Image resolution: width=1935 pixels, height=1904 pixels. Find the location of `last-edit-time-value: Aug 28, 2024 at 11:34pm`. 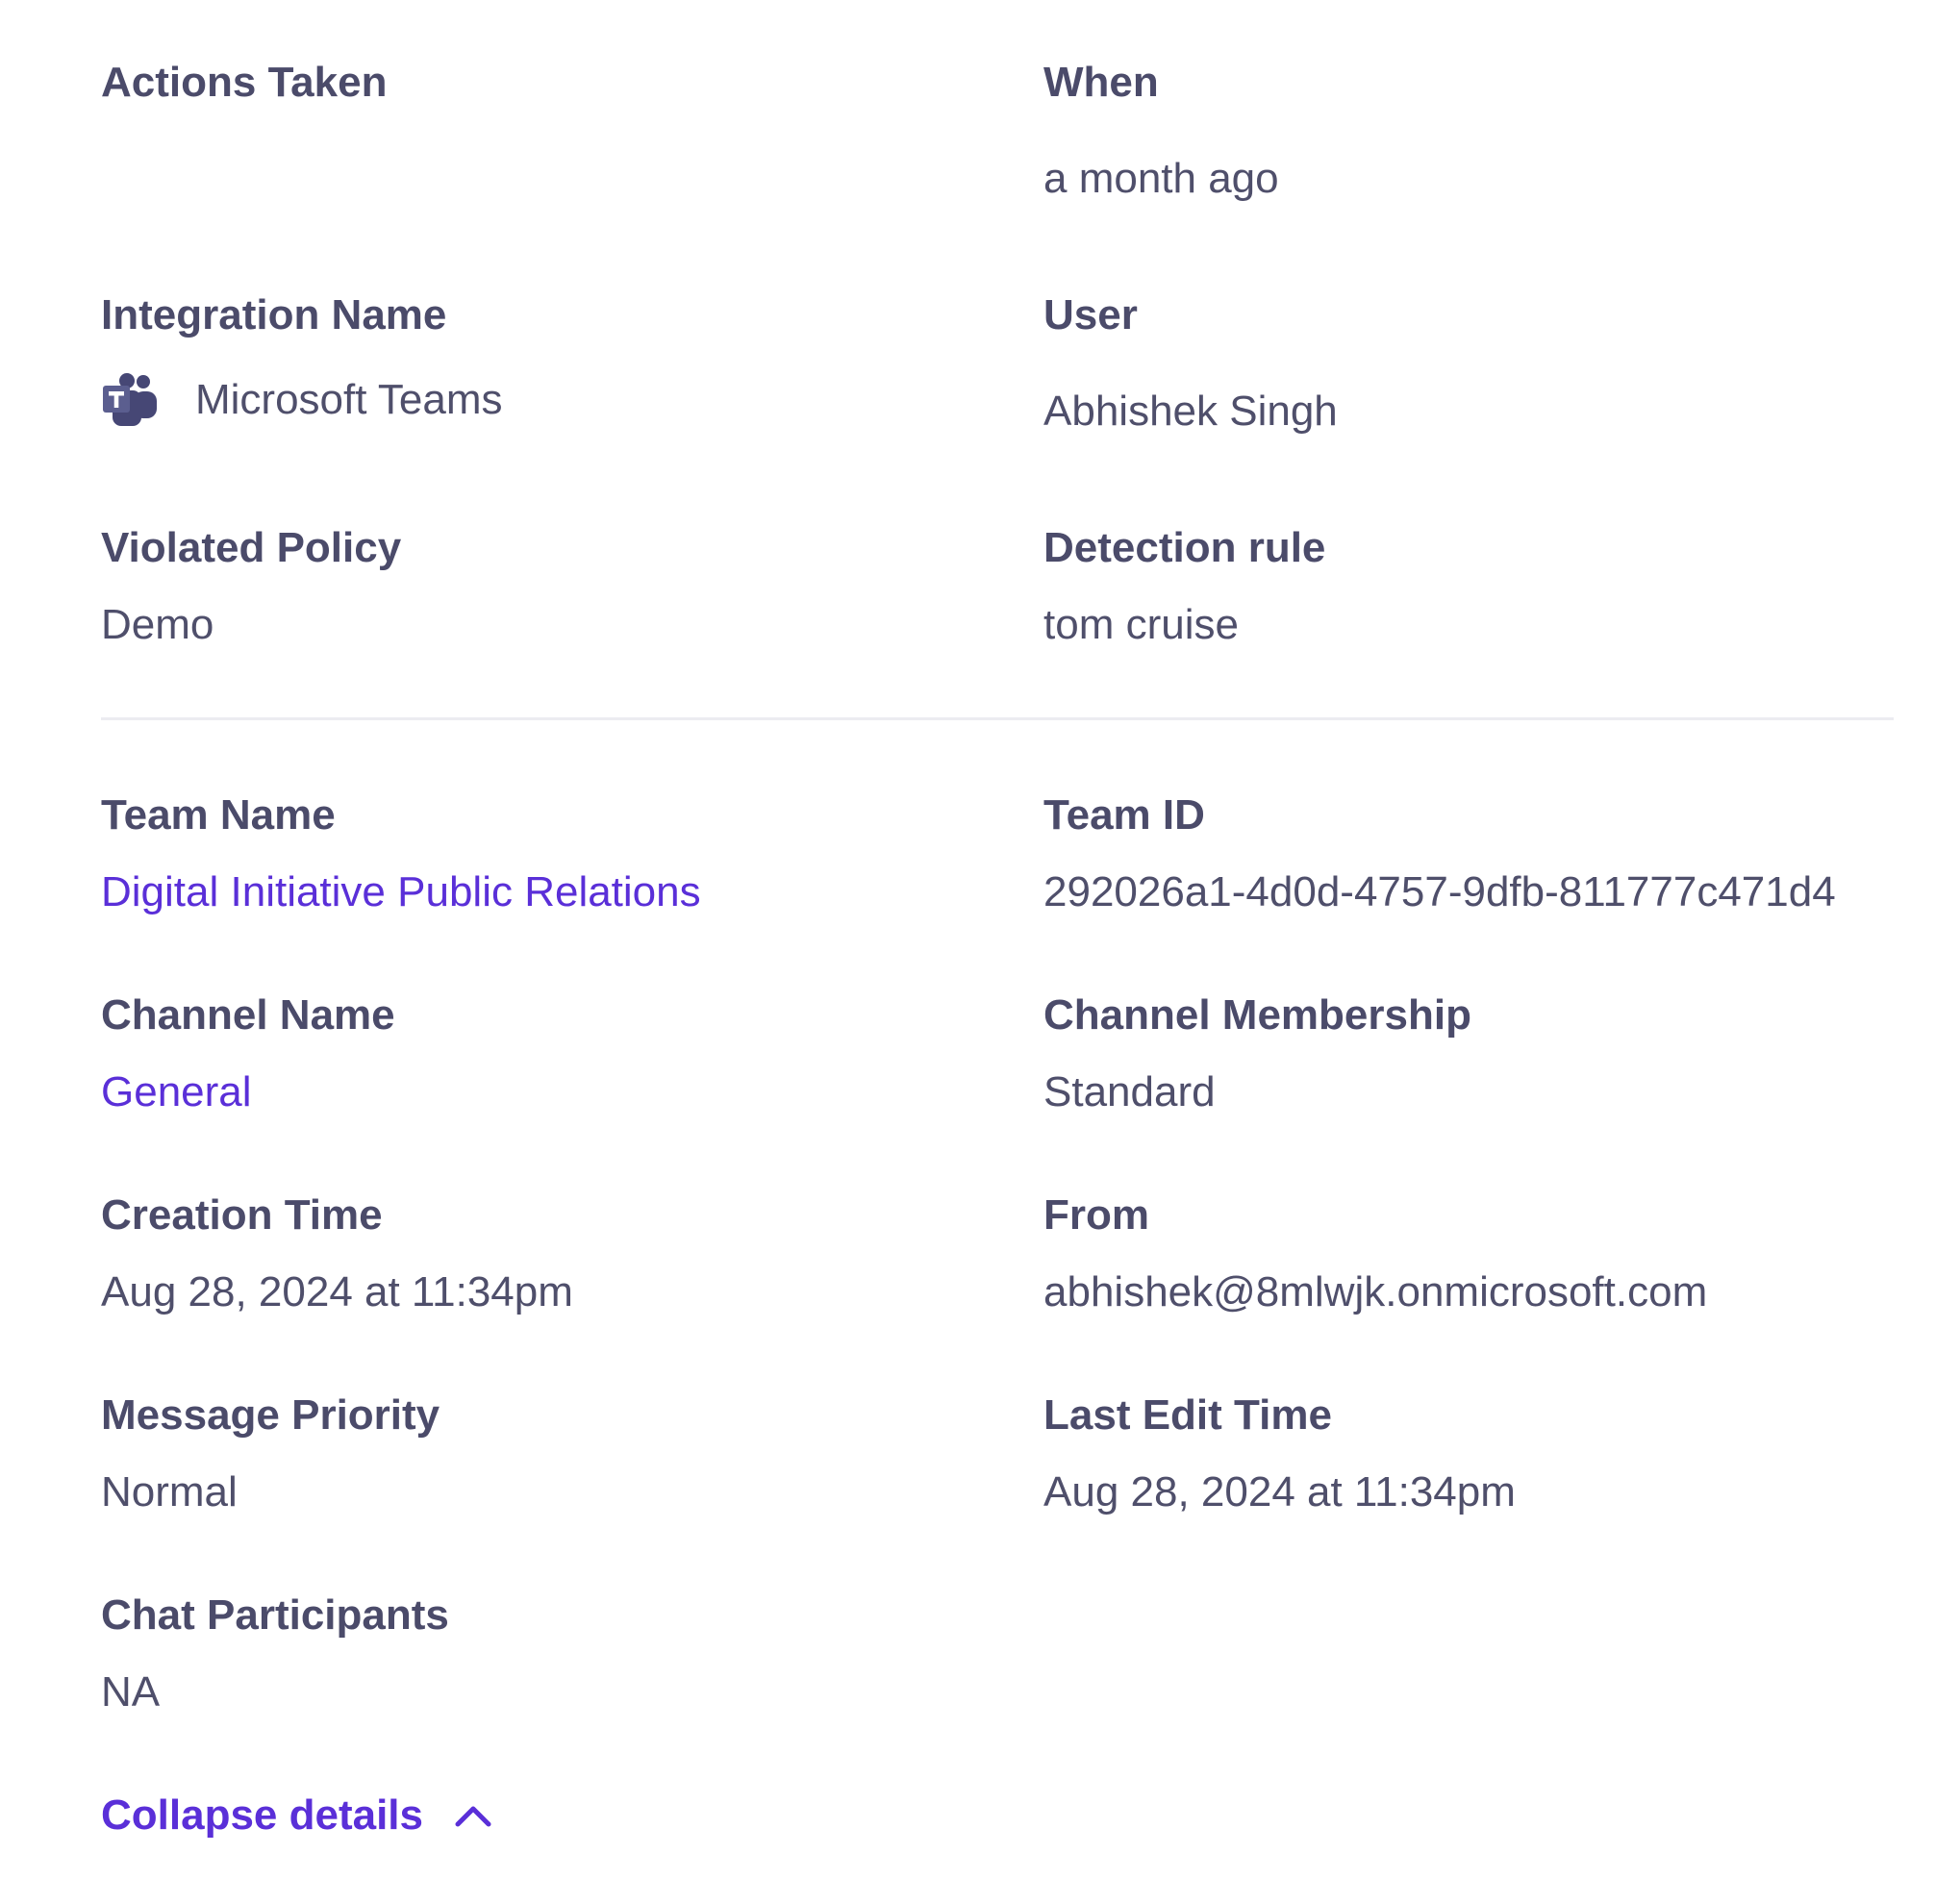

last-edit-time-value: Aug 28, 2024 at 11:34pm is located at coordinates (1279, 1492).